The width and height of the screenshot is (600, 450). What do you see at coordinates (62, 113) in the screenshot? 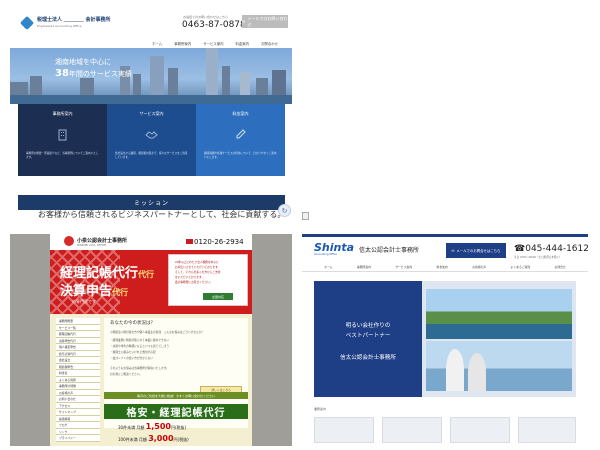
I see `card-title: 事務所案内` at bounding box center [62, 113].